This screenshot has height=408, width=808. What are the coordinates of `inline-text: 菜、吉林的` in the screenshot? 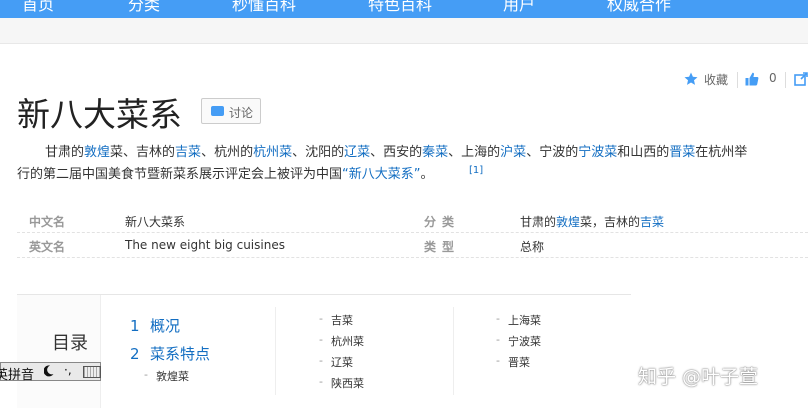 It's located at (143, 152).